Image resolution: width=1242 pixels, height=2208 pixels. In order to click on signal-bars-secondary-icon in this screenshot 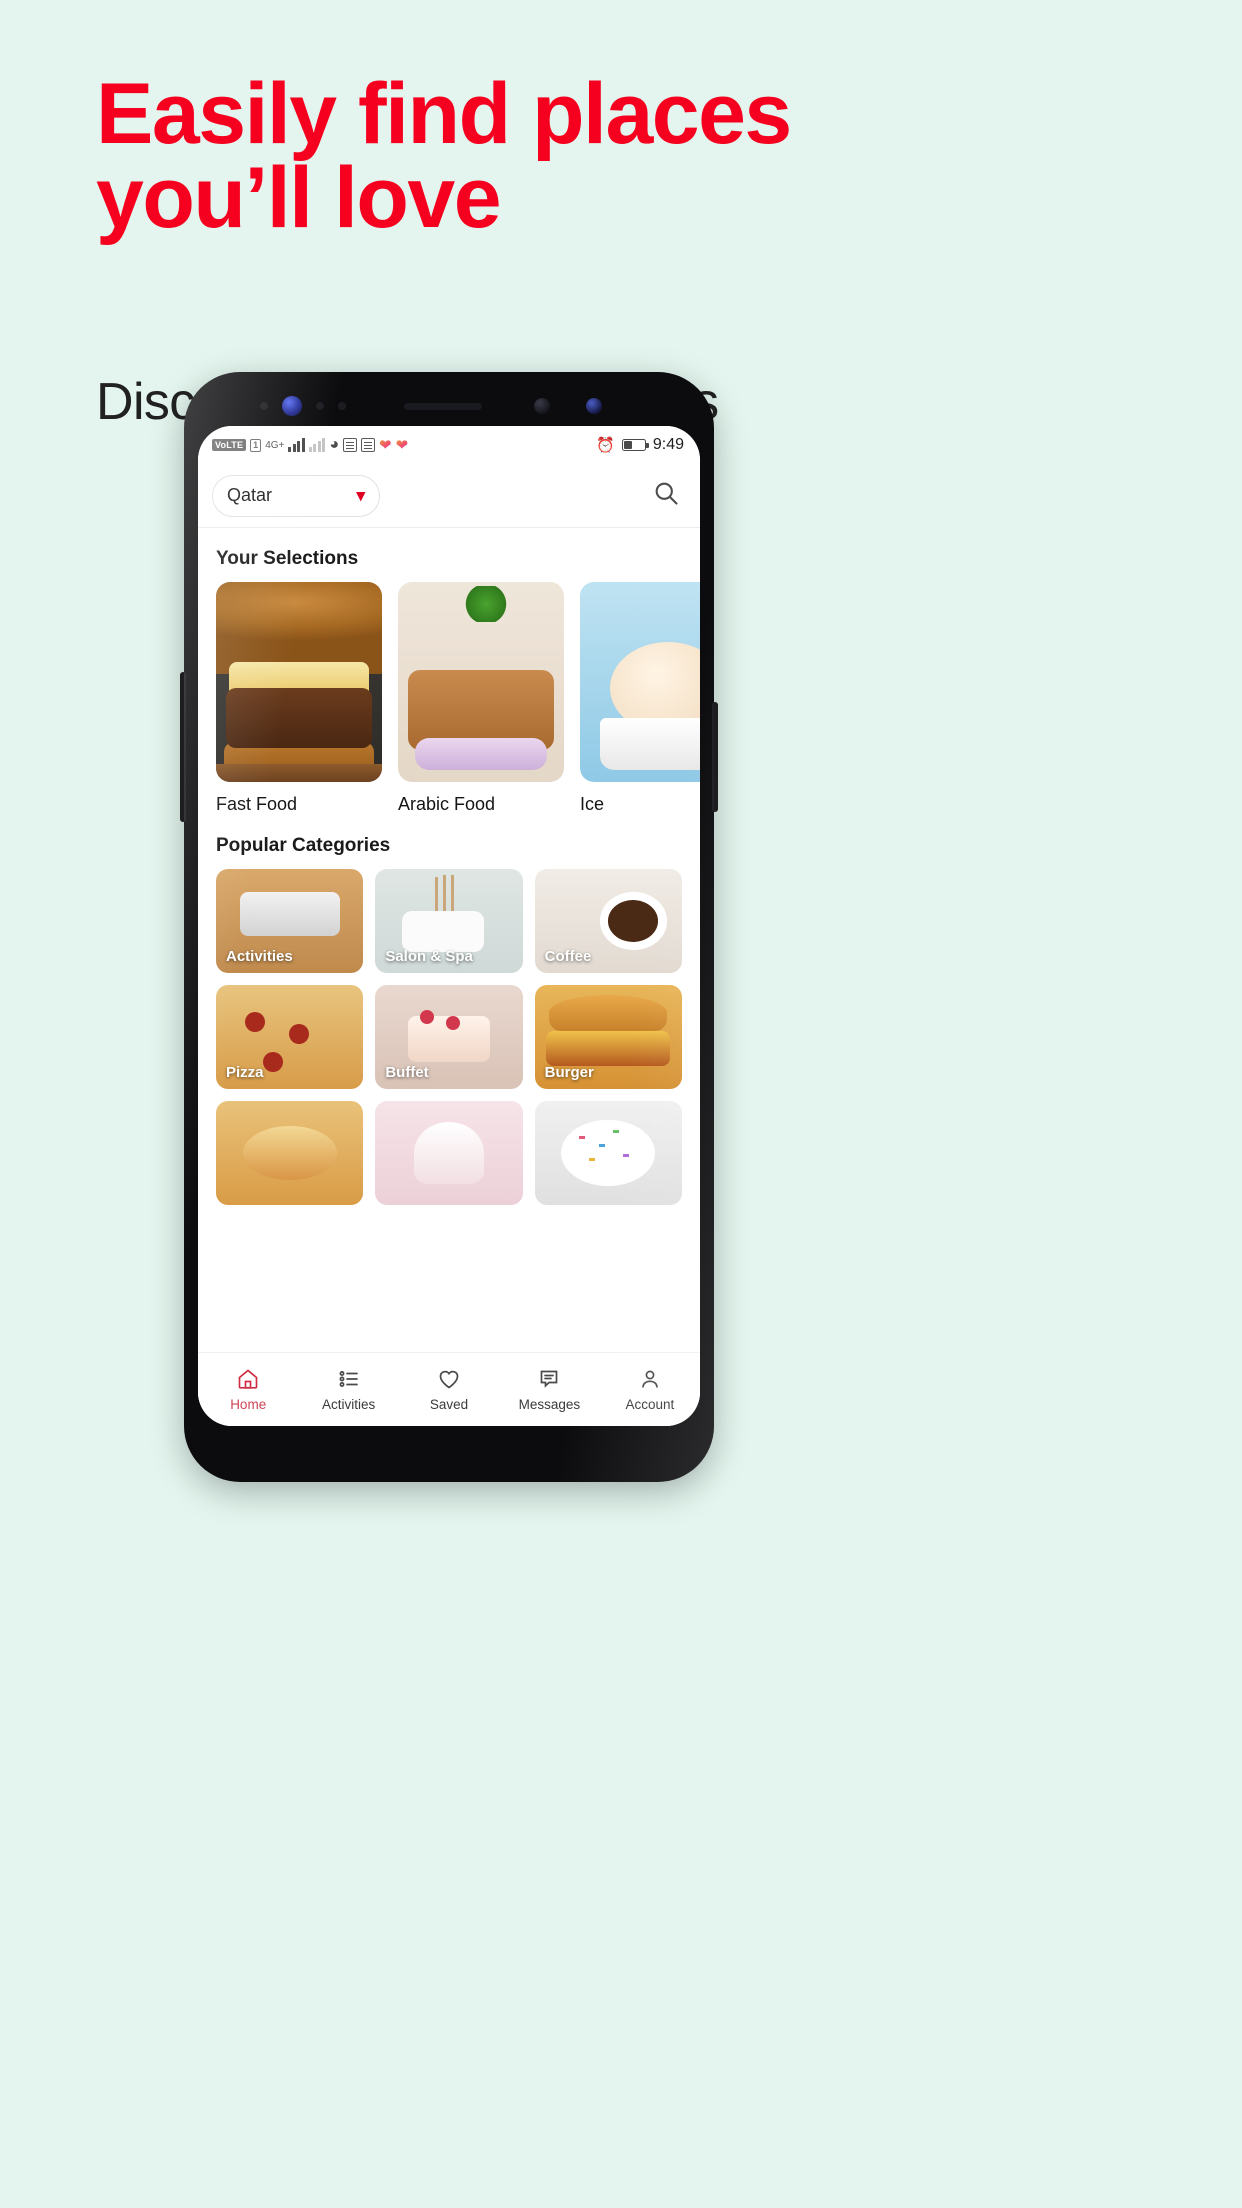, I will do `click(317, 445)`.